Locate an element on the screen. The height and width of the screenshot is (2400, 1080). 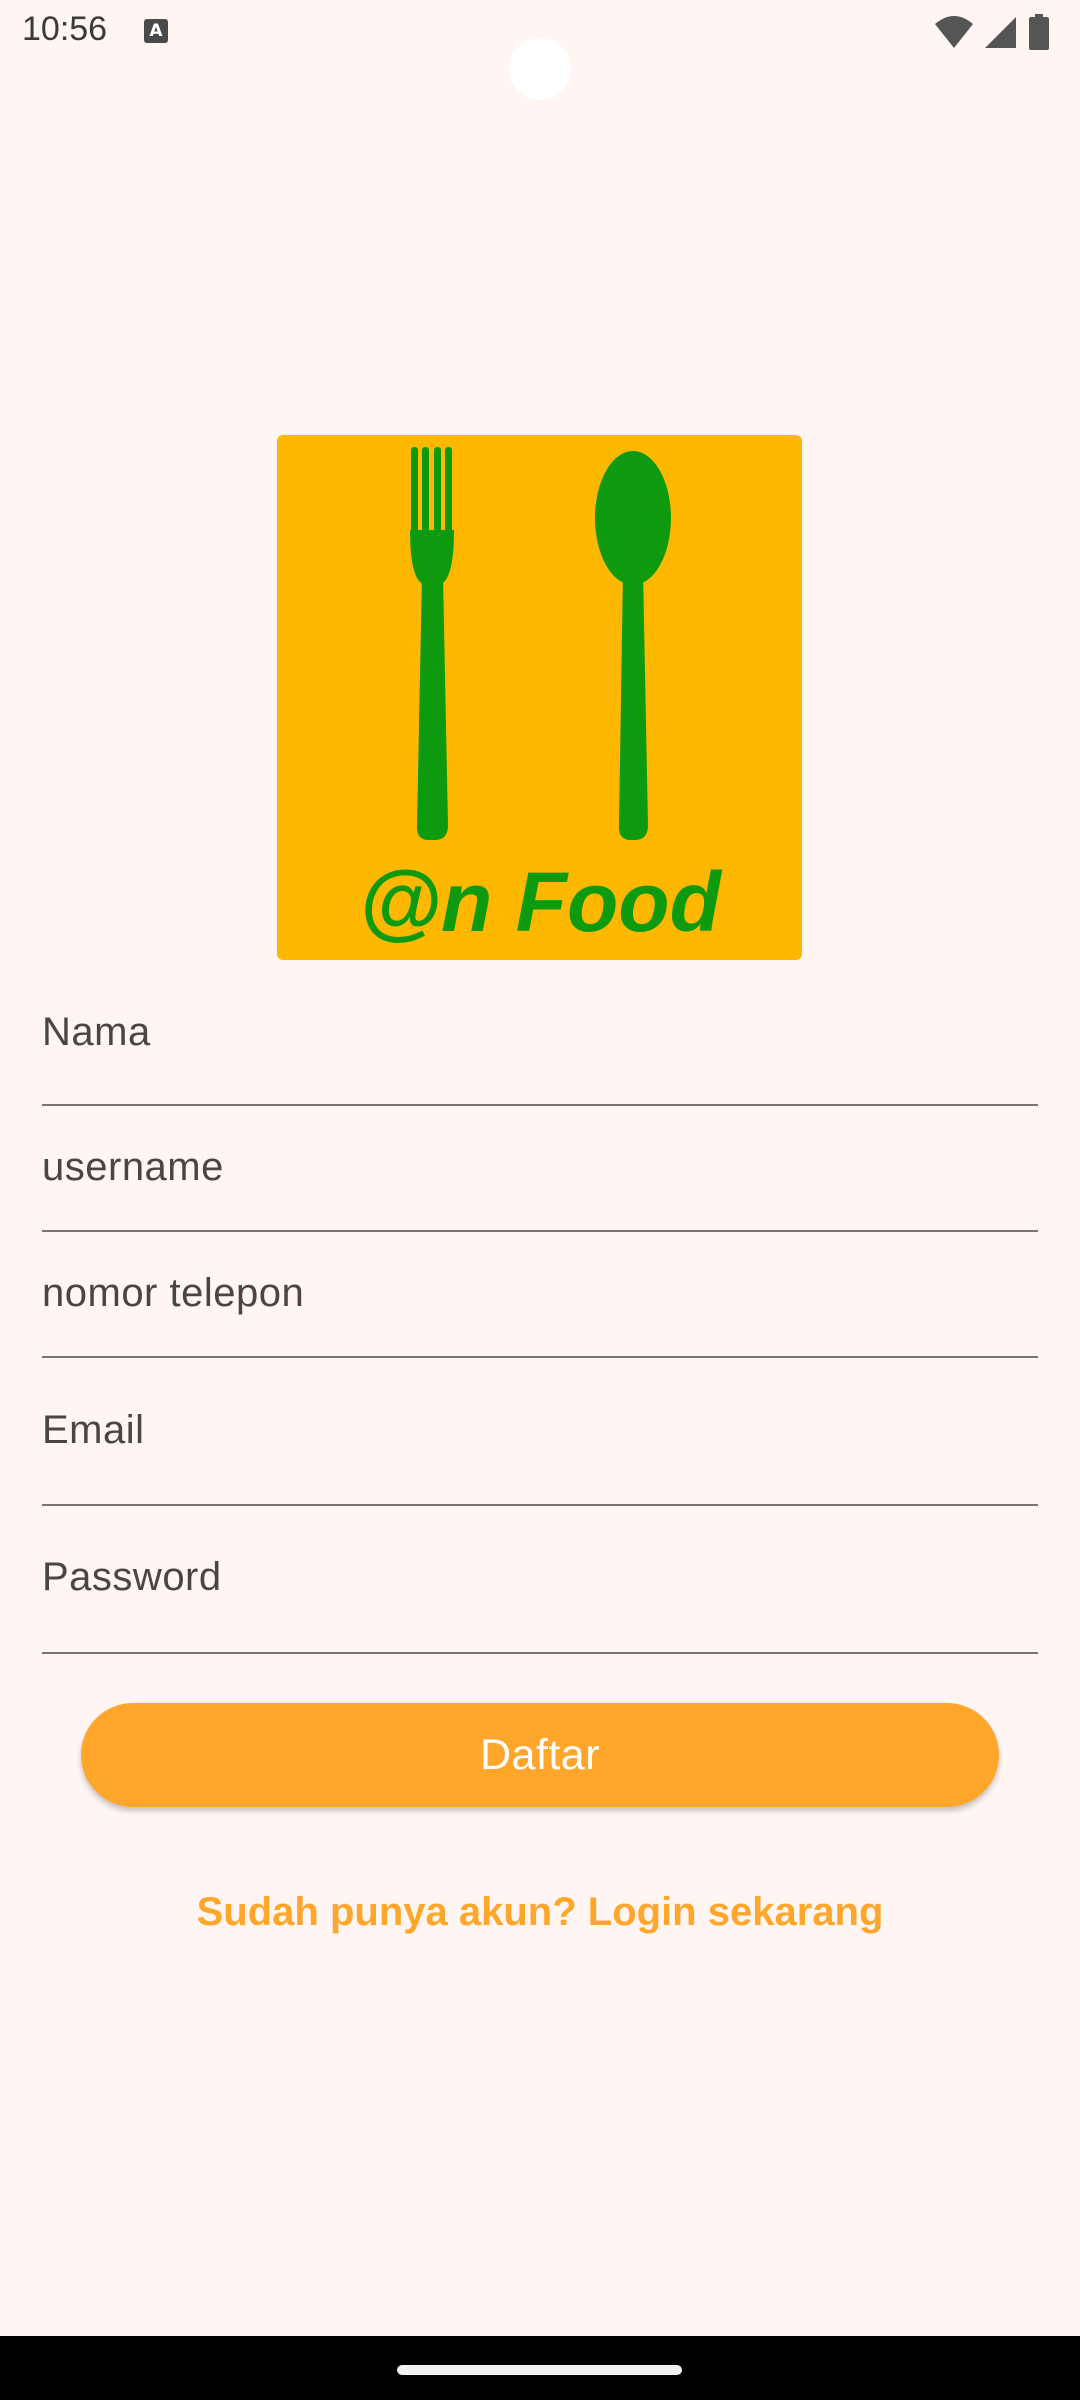
brand-text: @n Food is located at coordinates (540, 901).